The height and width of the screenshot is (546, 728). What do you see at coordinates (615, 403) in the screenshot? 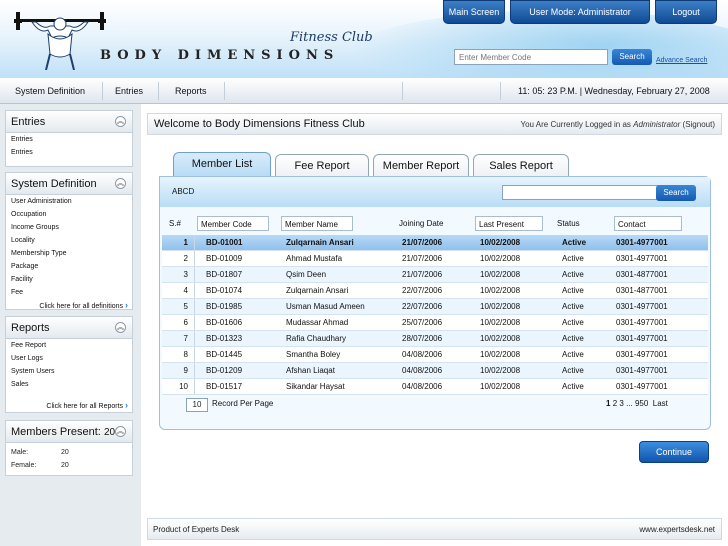
I see `page-link: 2` at bounding box center [615, 403].